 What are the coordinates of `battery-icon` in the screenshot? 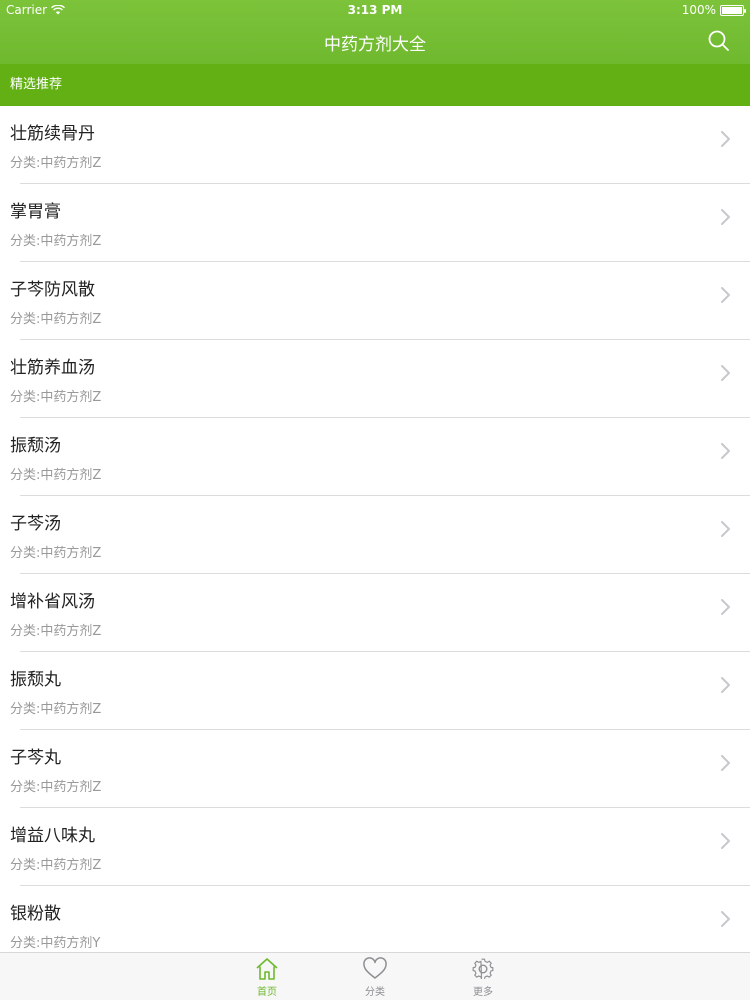 It's located at (733, 10).